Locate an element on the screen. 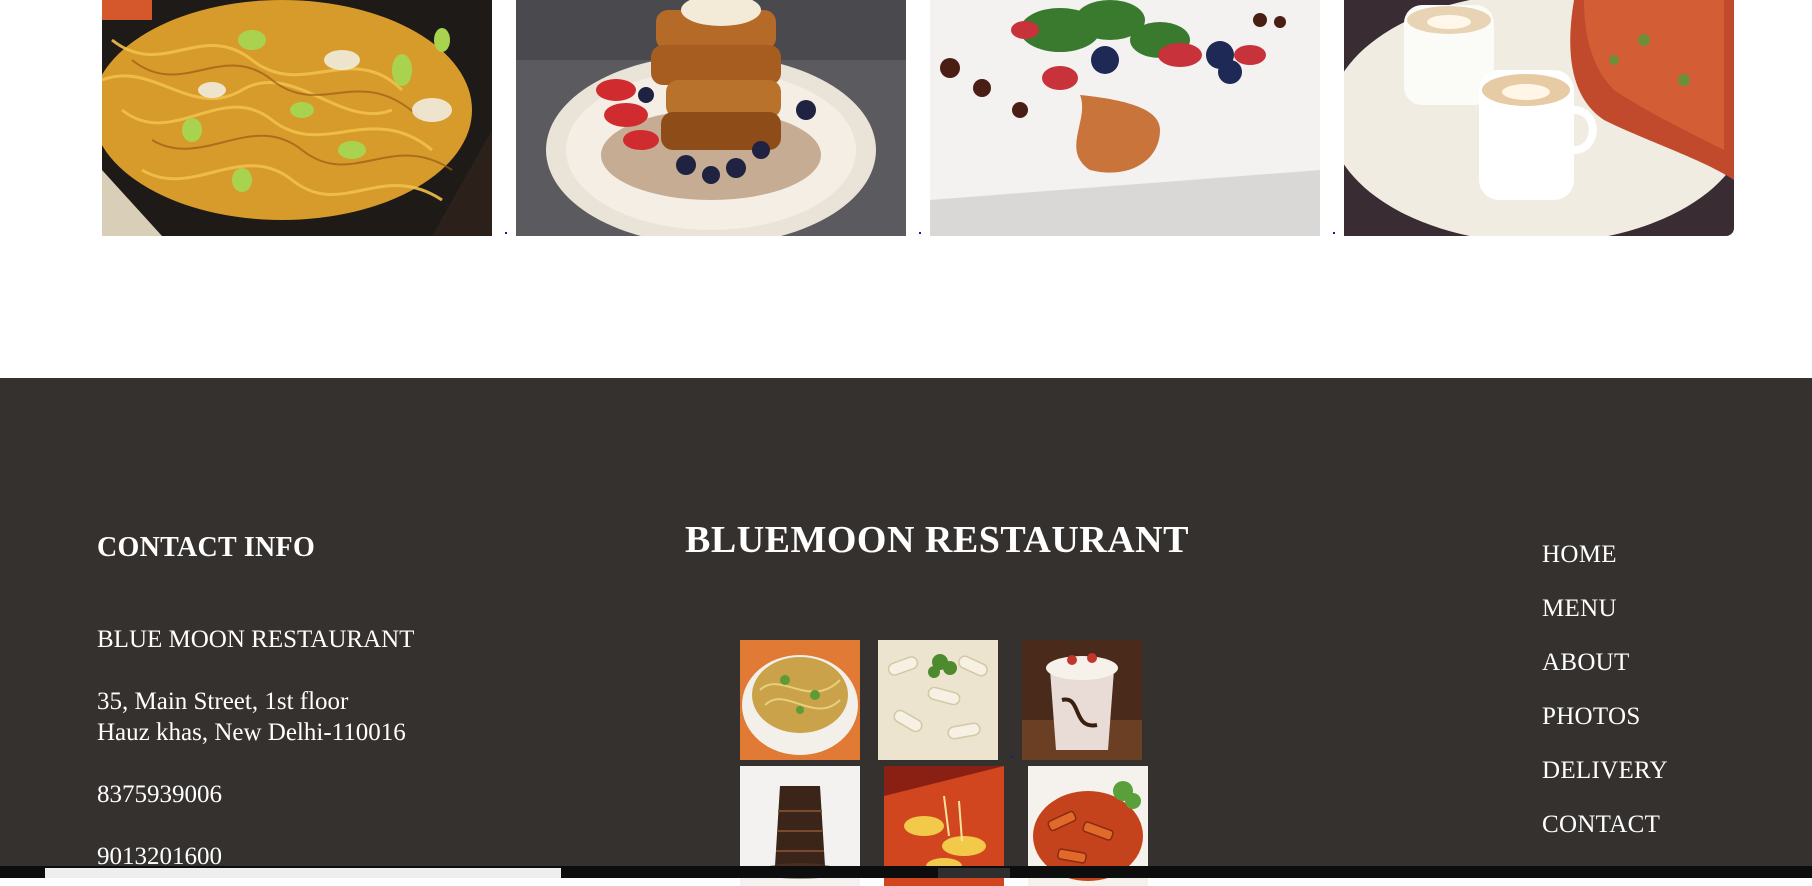 This screenshot has height=886, width=1812. footer-nav-about: ABOUT is located at coordinates (1586, 663).